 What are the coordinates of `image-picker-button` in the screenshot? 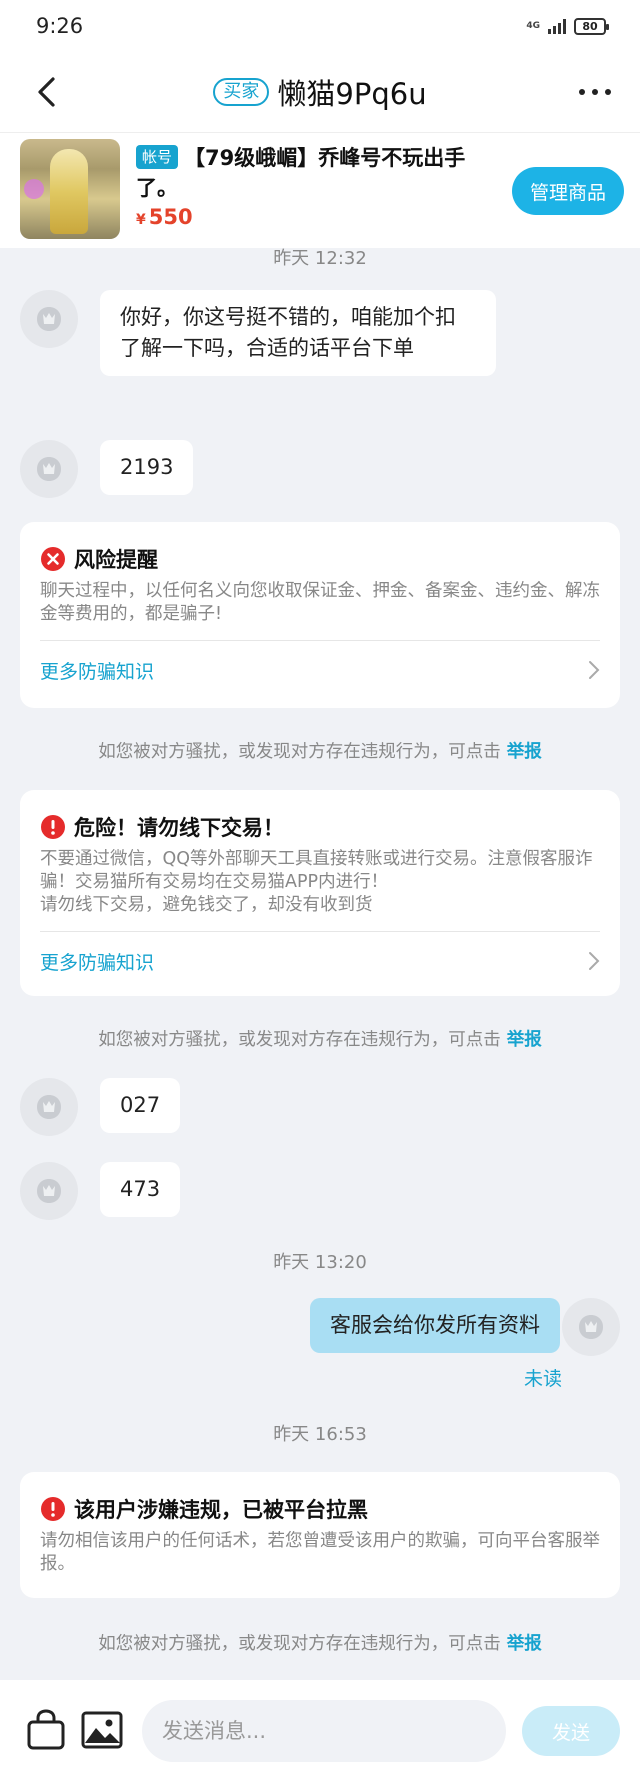 It's located at (102, 1730).